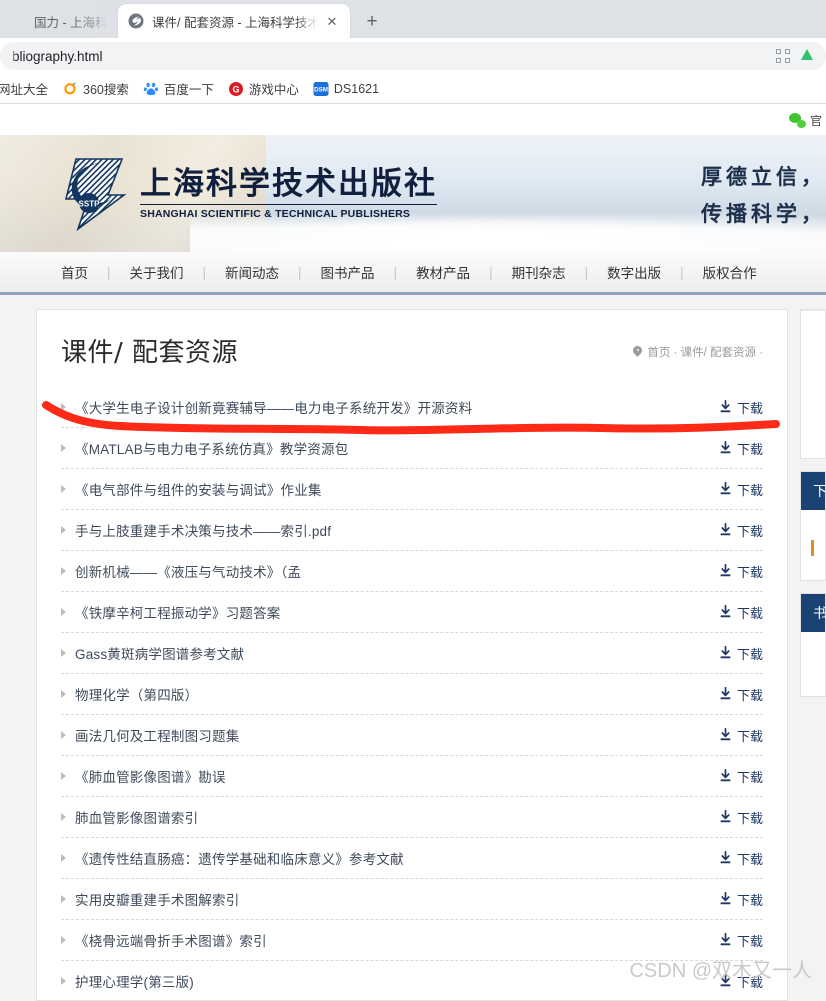 The image size is (826, 1001). What do you see at coordinates (815, 120) in the screenshot?
I see `wechat-label: 官` at bounding box center [815, 120].